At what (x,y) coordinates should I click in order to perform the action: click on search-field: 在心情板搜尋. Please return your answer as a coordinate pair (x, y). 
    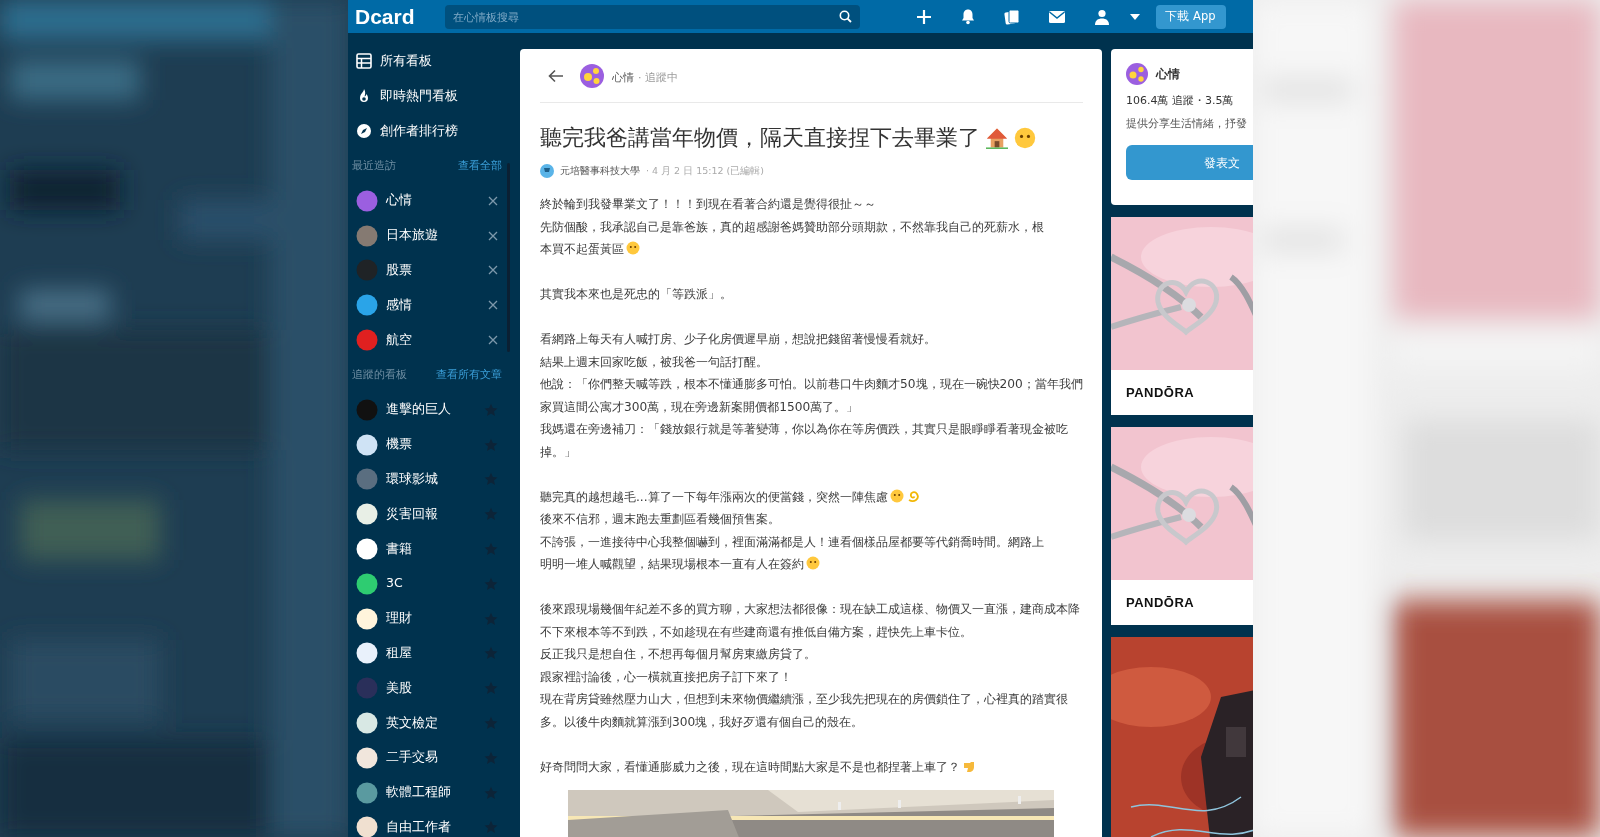
    Looking at the image, I should click on (638, 16).